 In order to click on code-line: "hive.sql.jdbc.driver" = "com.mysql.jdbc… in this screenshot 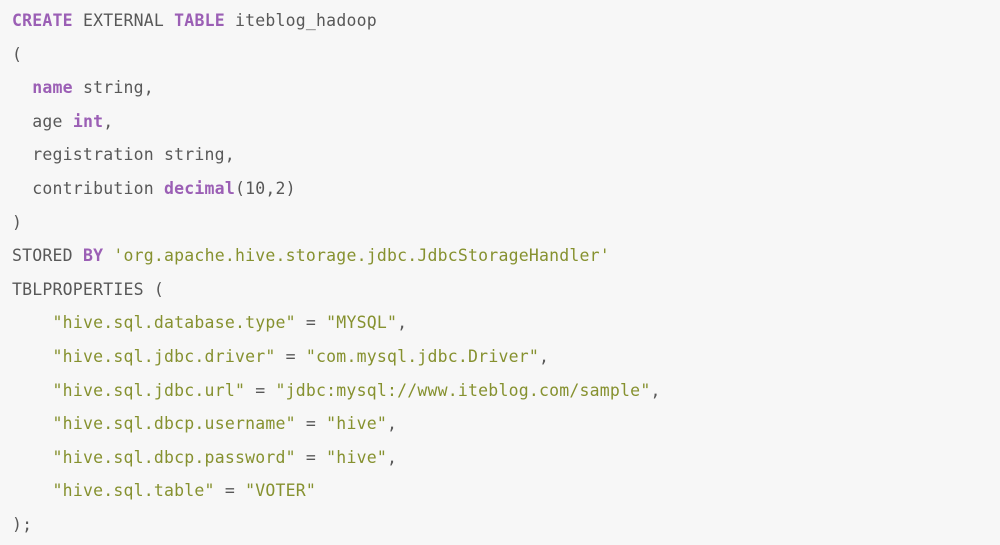, I will do `click(506, 357)`.